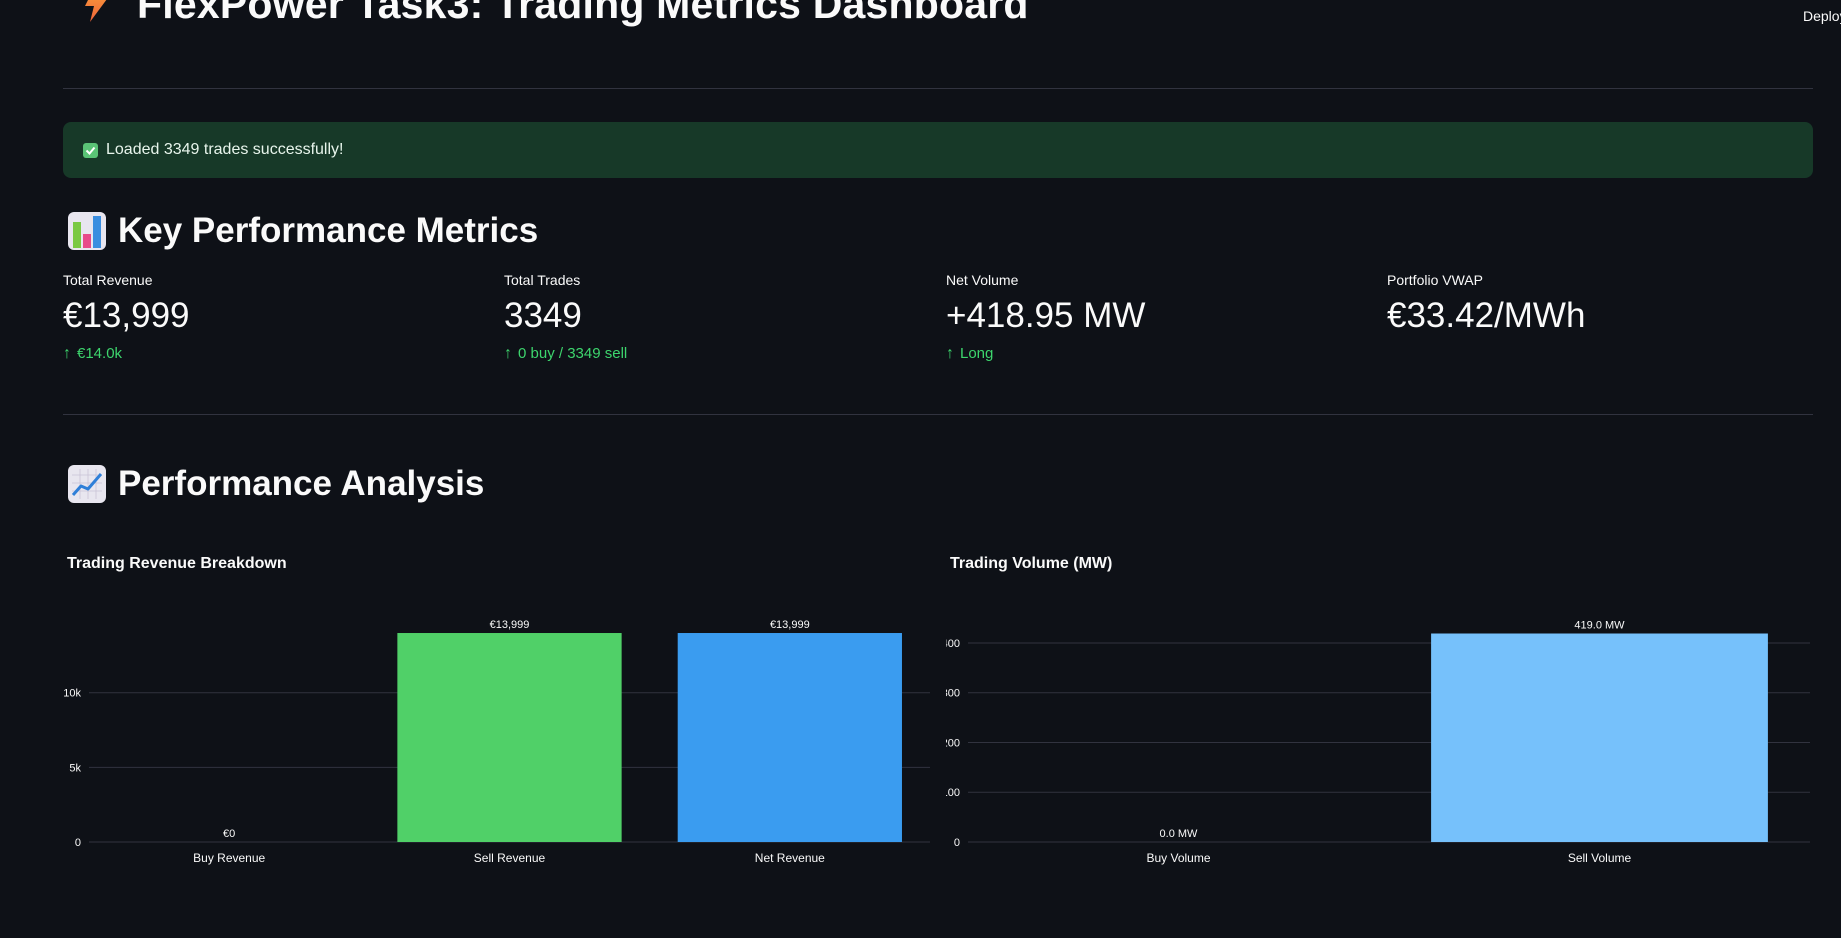  Describe the element at coordinates (1435, 280) in the screenshot. I see `metric-label: Portfolio VWAP` at that location.